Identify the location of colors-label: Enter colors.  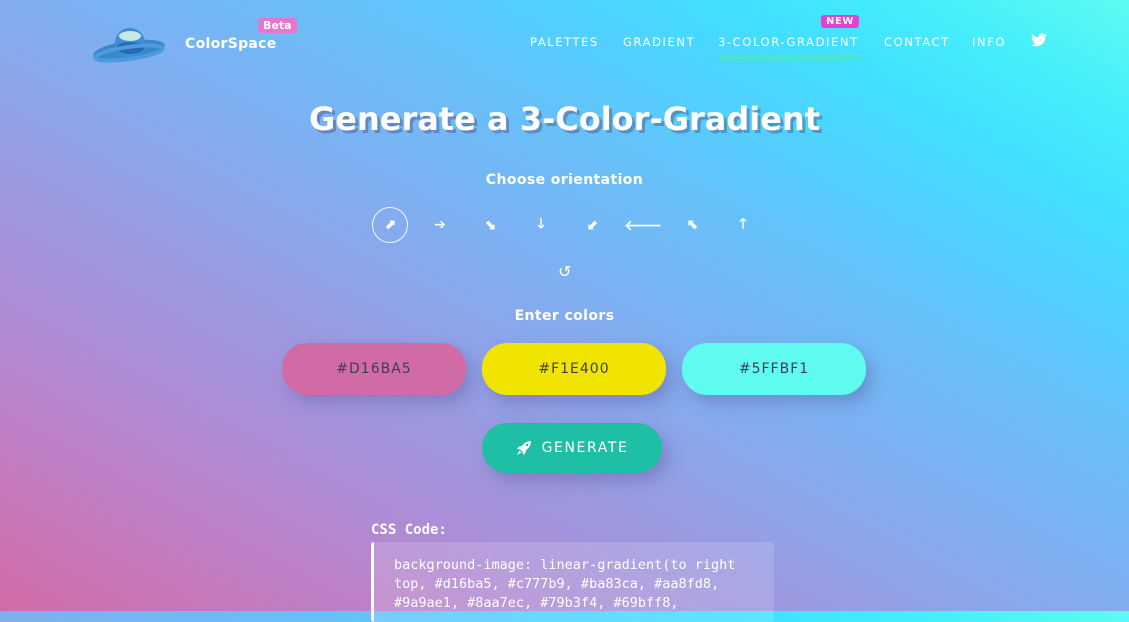
(564, 316).